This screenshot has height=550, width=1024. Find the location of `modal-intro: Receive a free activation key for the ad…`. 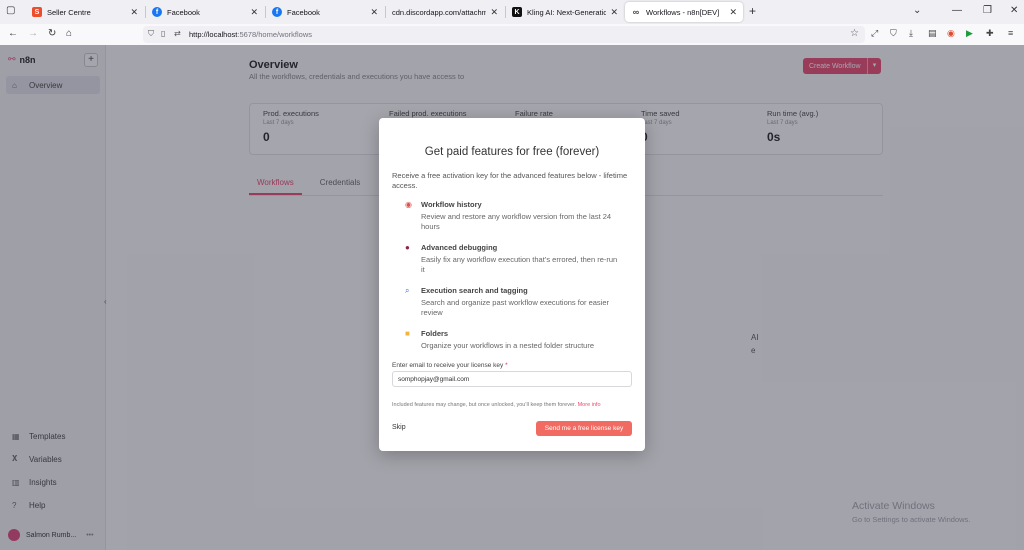

modal-intro: Receive a free activation key for the ad… is located at coordinates (510, 180).